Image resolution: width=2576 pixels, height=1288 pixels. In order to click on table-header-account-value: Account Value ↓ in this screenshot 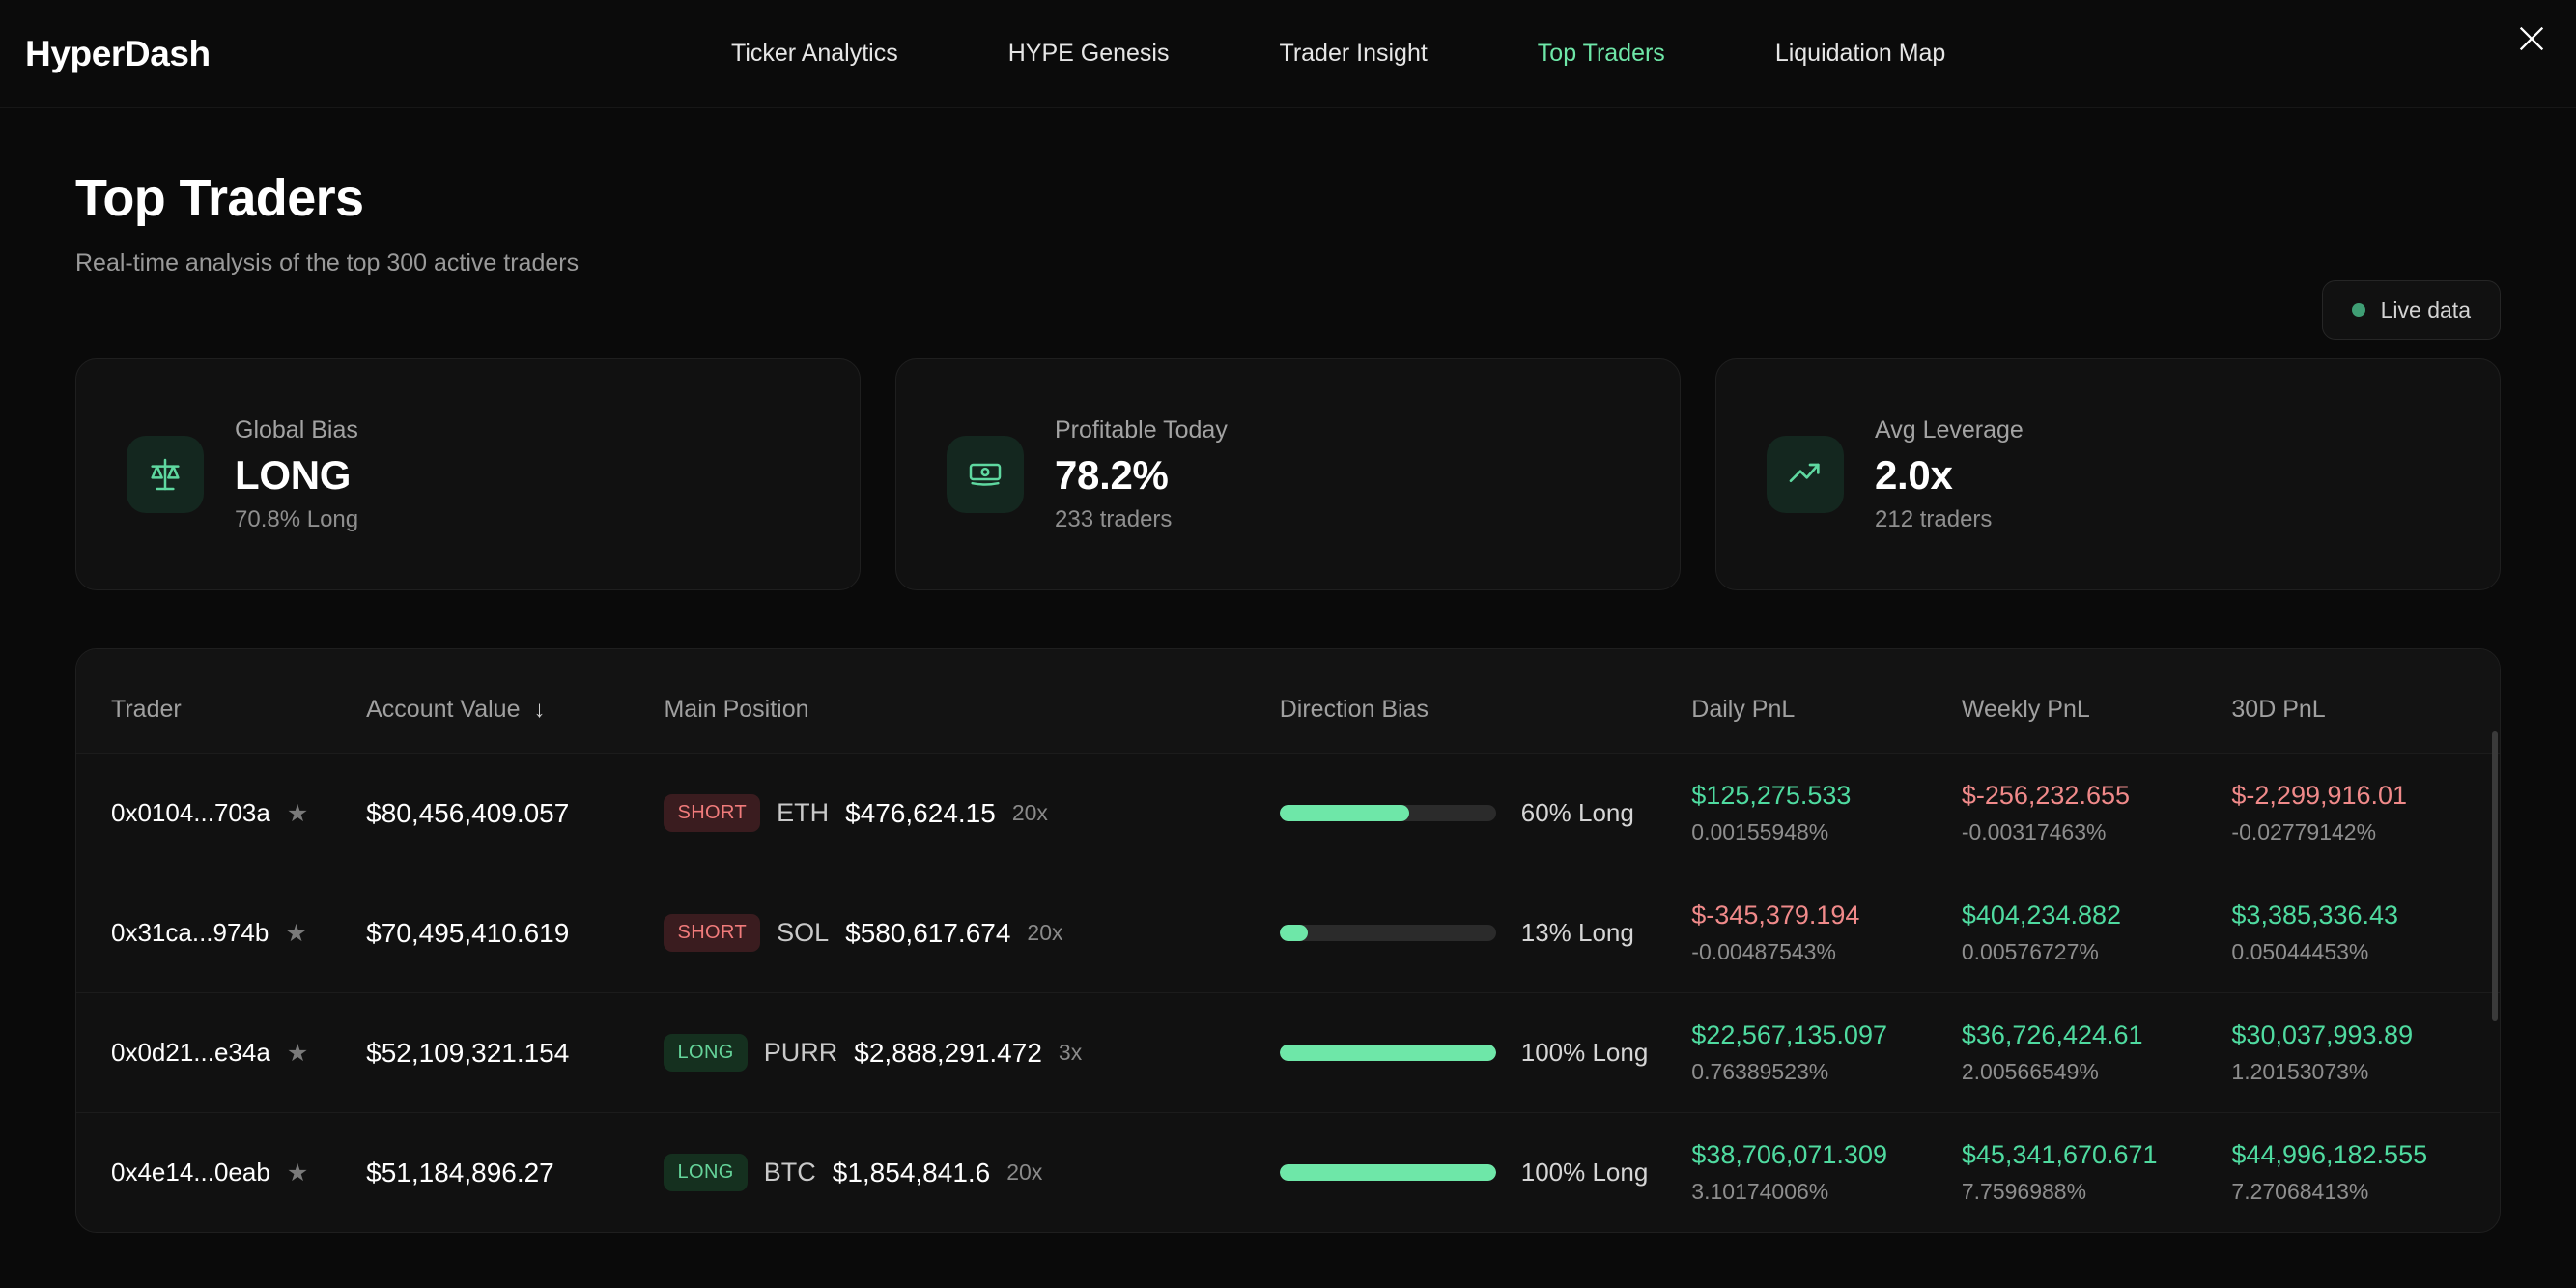, I will do `click(515, 702)`.